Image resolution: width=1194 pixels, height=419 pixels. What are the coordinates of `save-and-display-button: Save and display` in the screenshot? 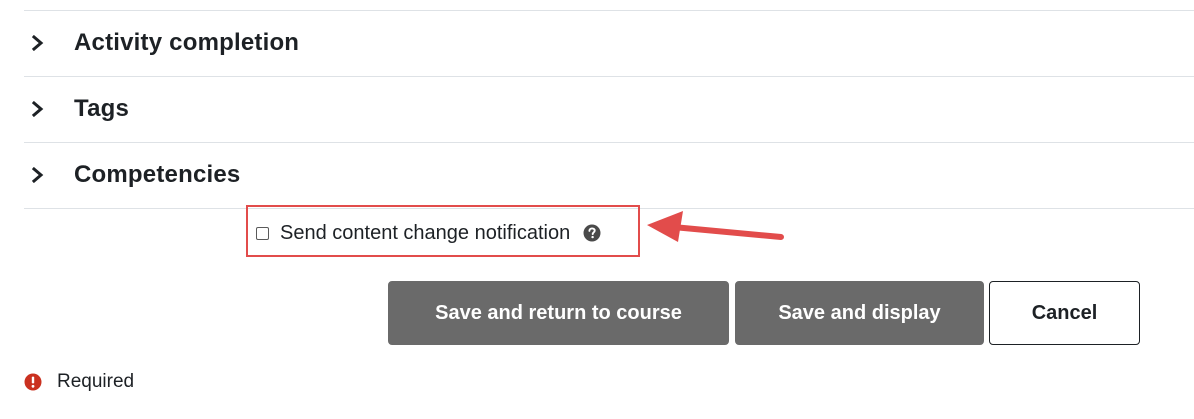 It's located at (859, 313).